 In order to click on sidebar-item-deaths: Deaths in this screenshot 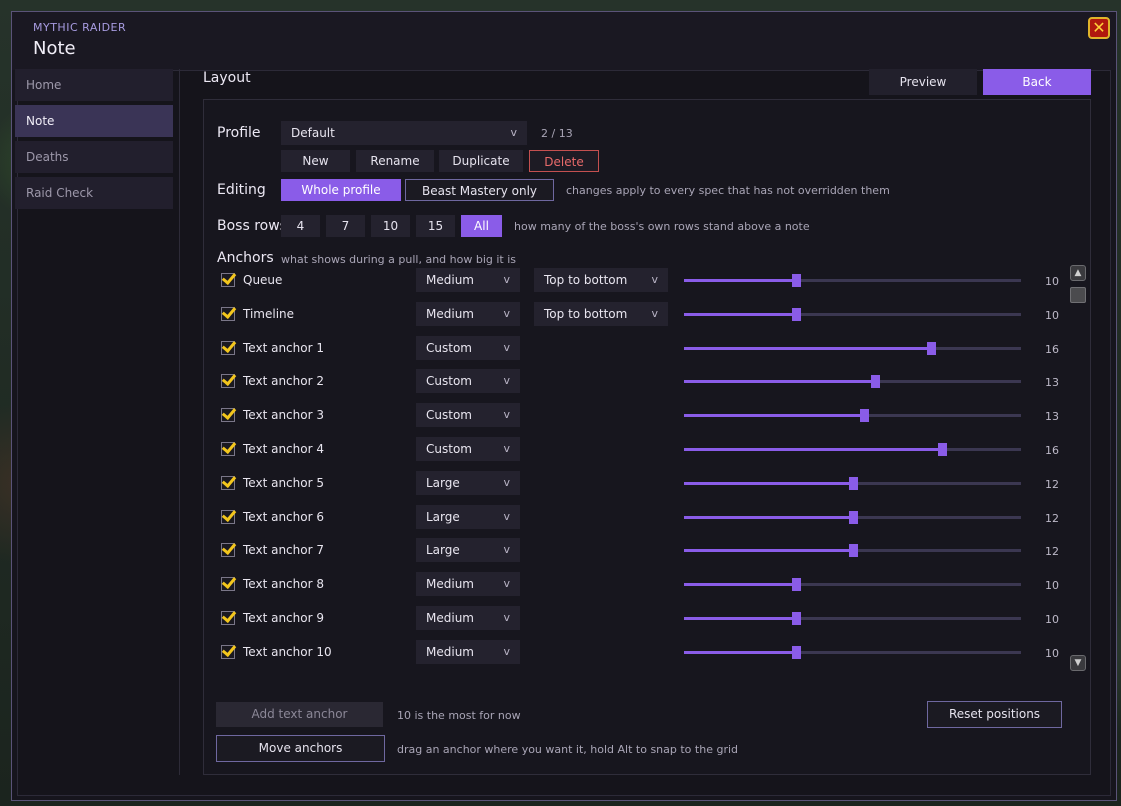, I will do `click(94, 157)`.